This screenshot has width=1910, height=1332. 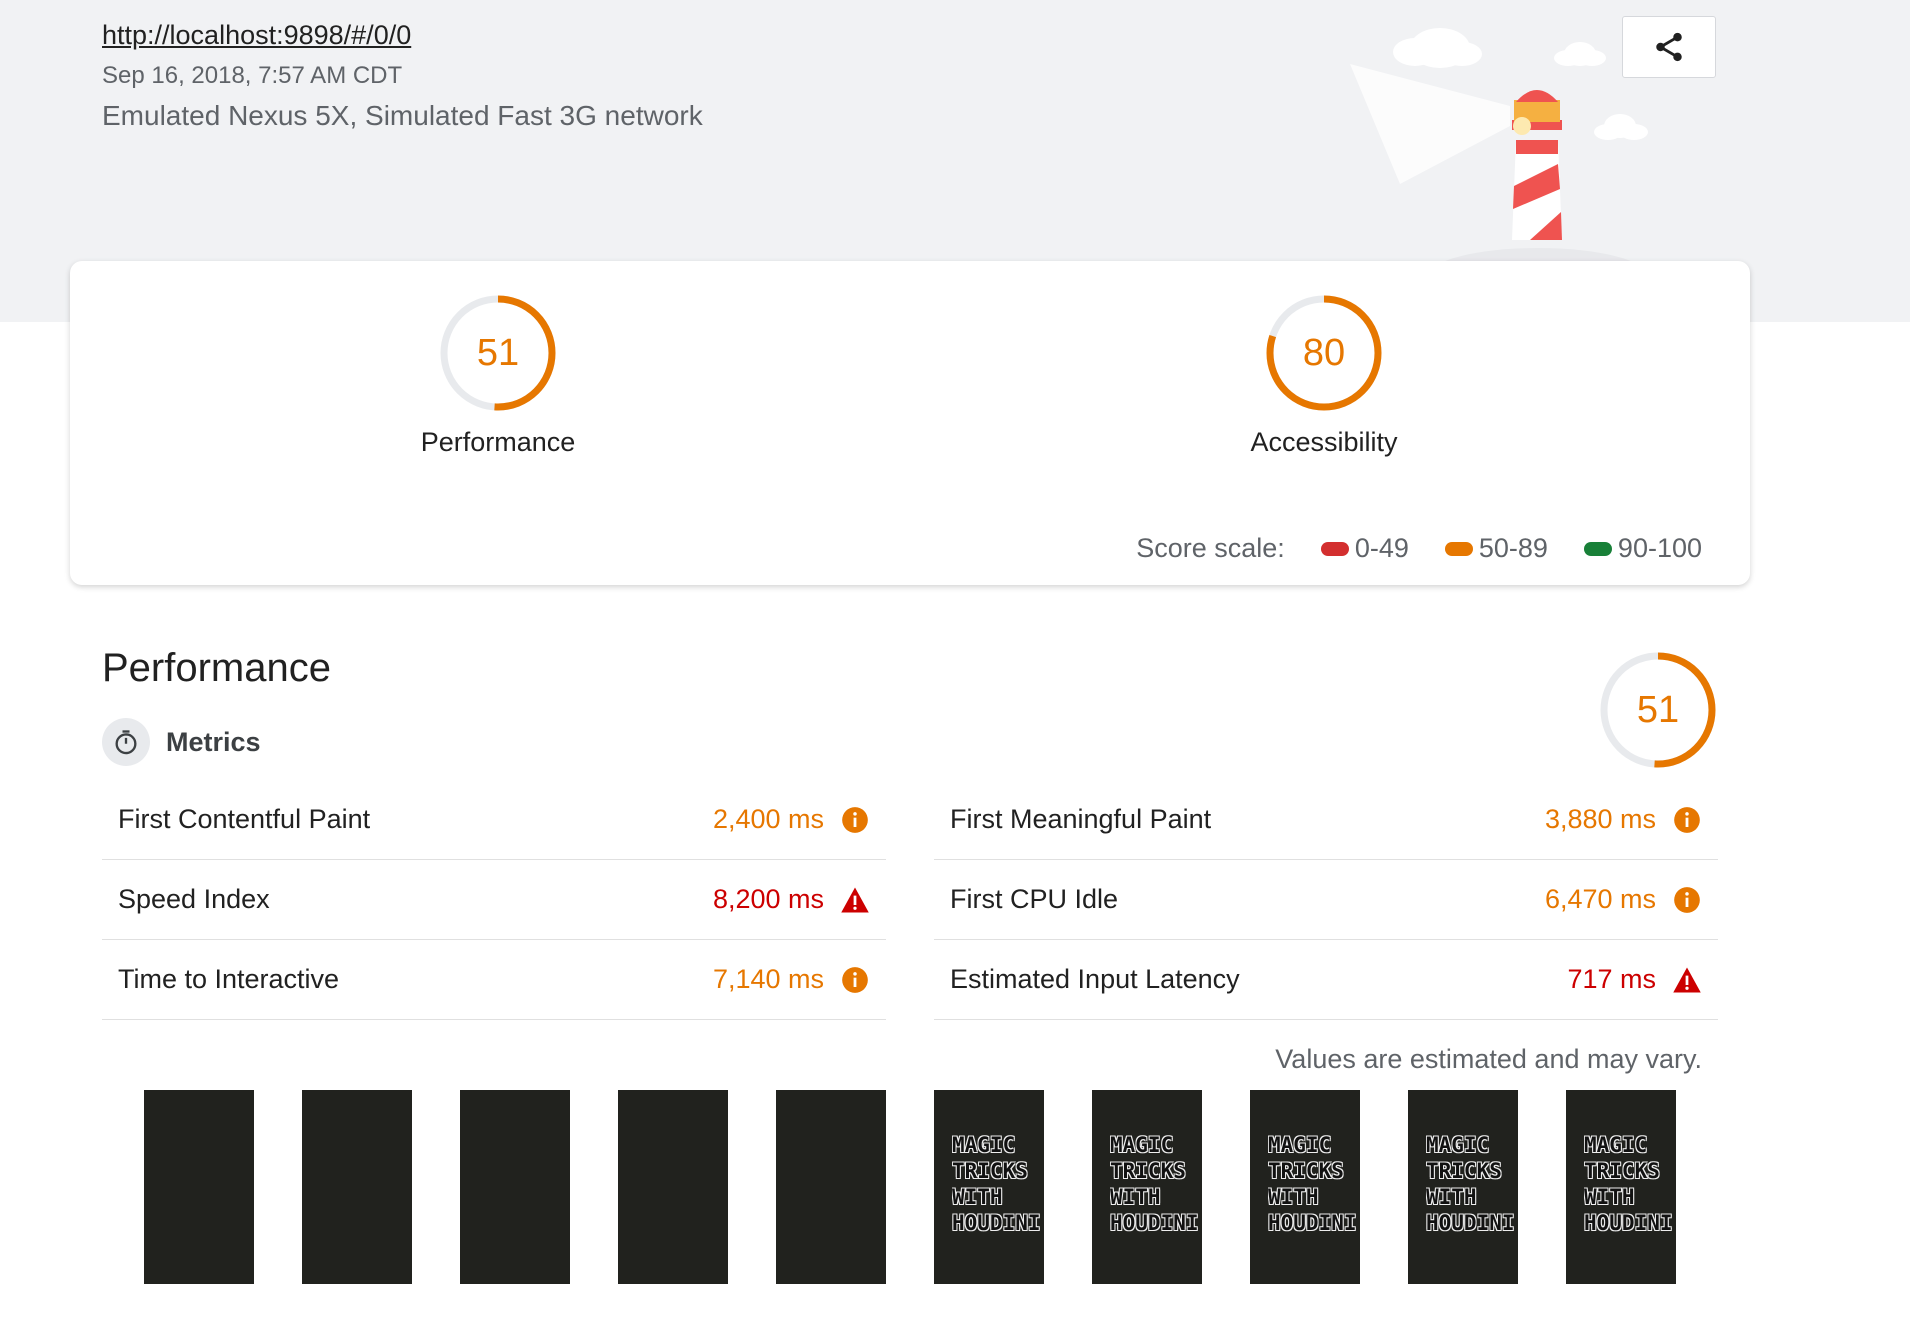 What do you see at coordinates (1500, 159) in the screenshot?
I see `lighthouse-illustration` at bounding box center [1500, 159].